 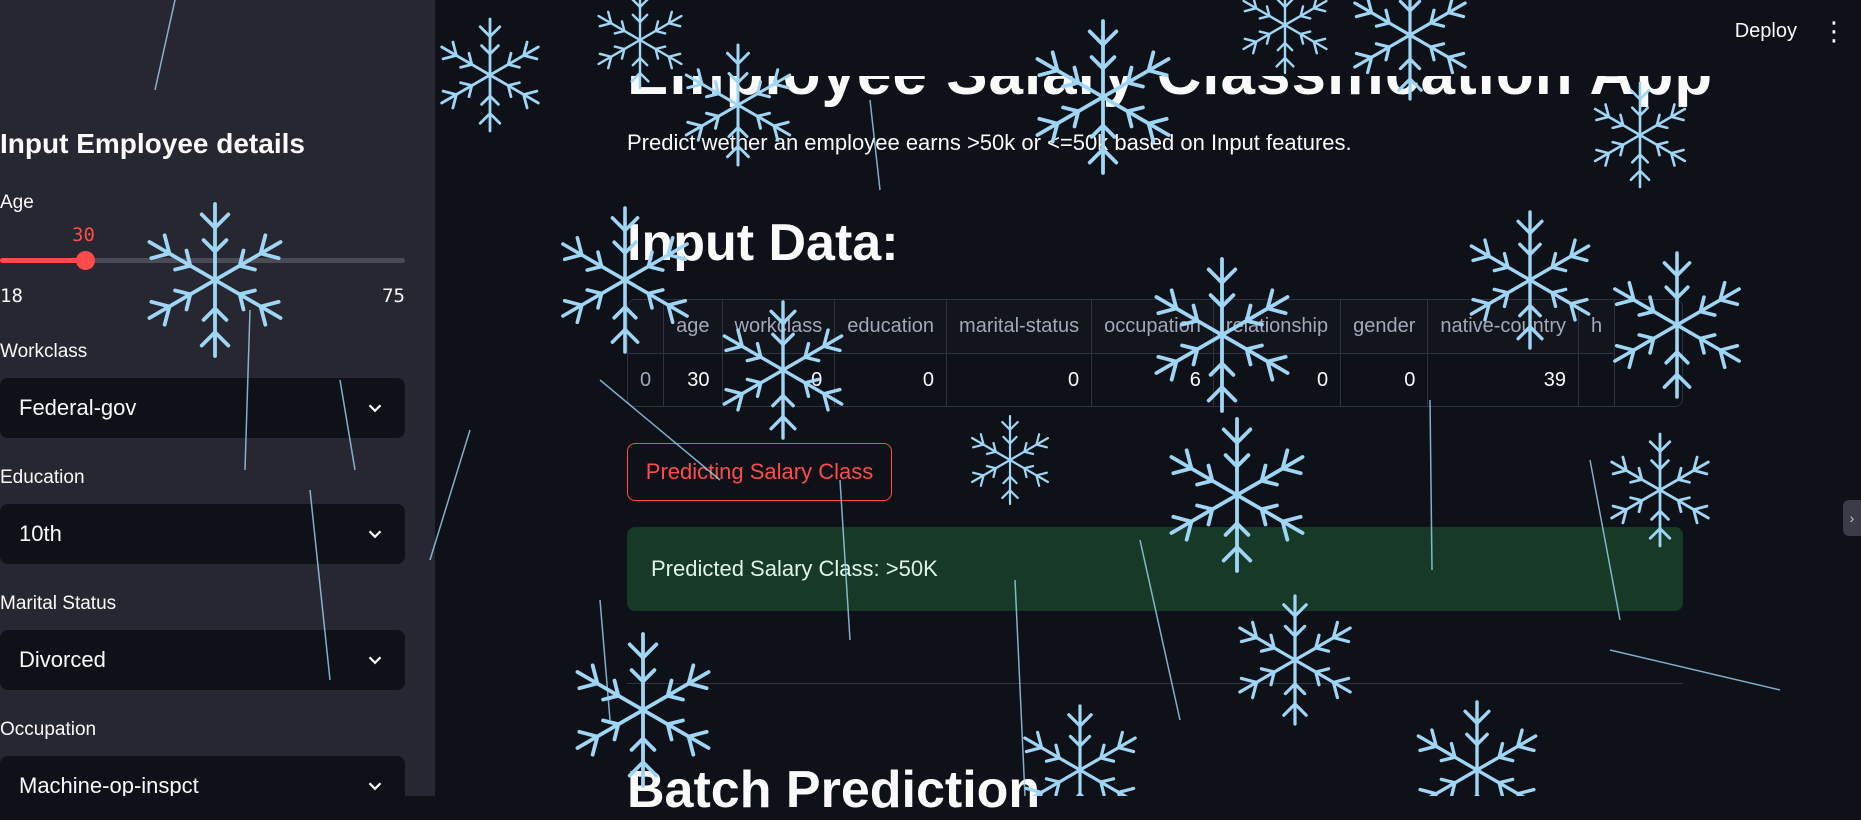 I want to click on age-slider-min: 18, so click(x=11, y=296).